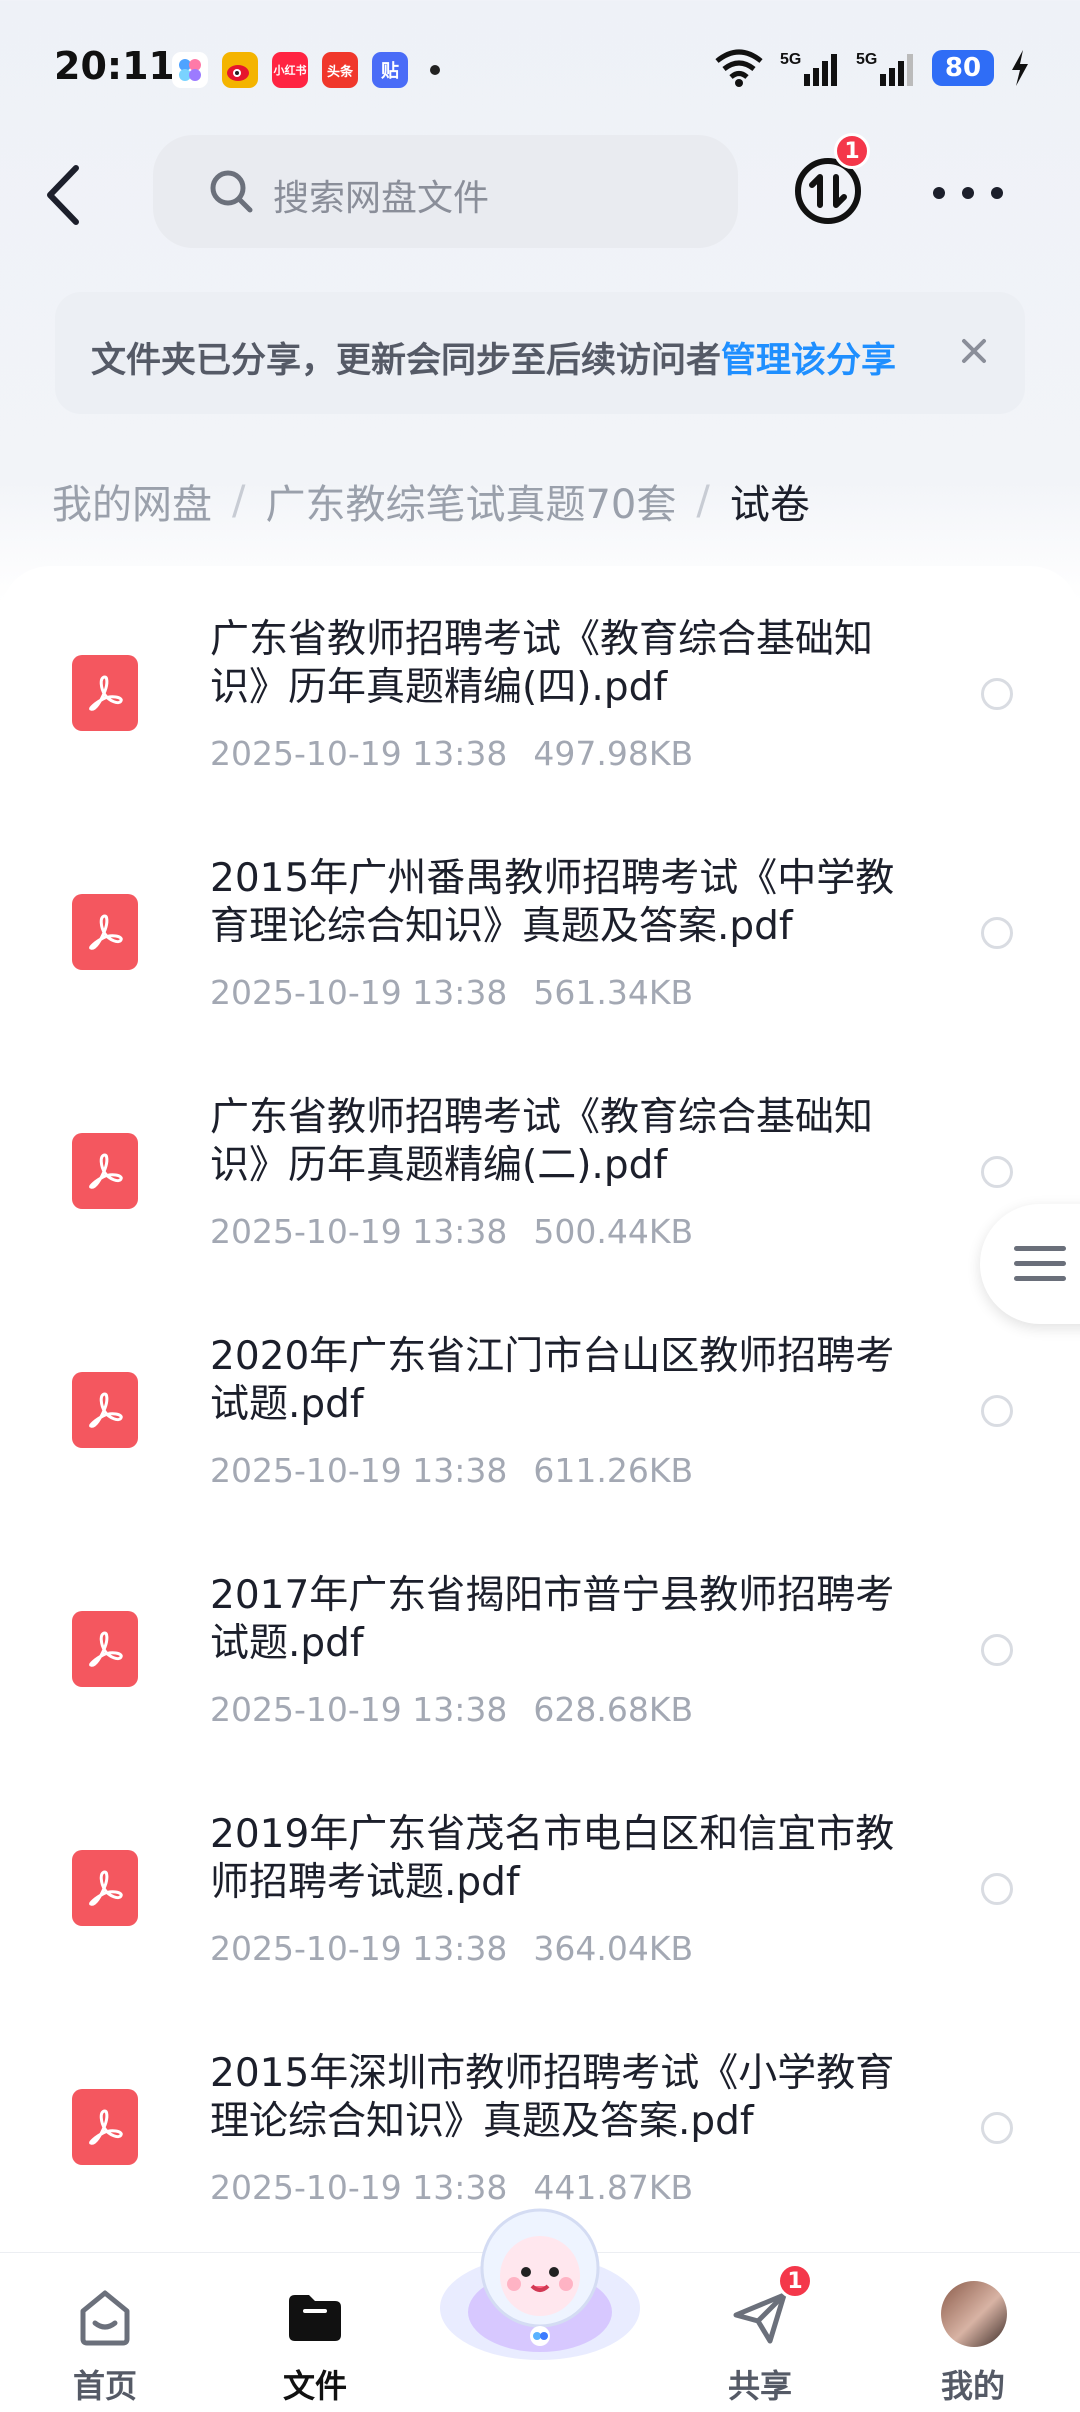 Image resolution: width=1080 pixels, height=2412 pixels. Describe the element at coordinates (613, 1231) in the screenshot. I see `file-size: 500.44KB` at that location.